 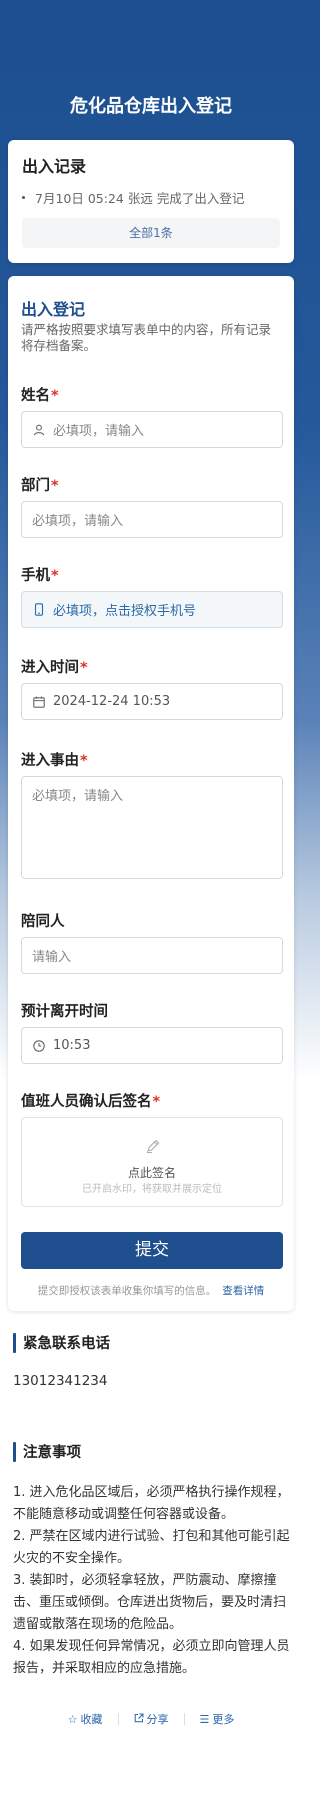 I want to click on person-icon, so click(x=39, y=430).